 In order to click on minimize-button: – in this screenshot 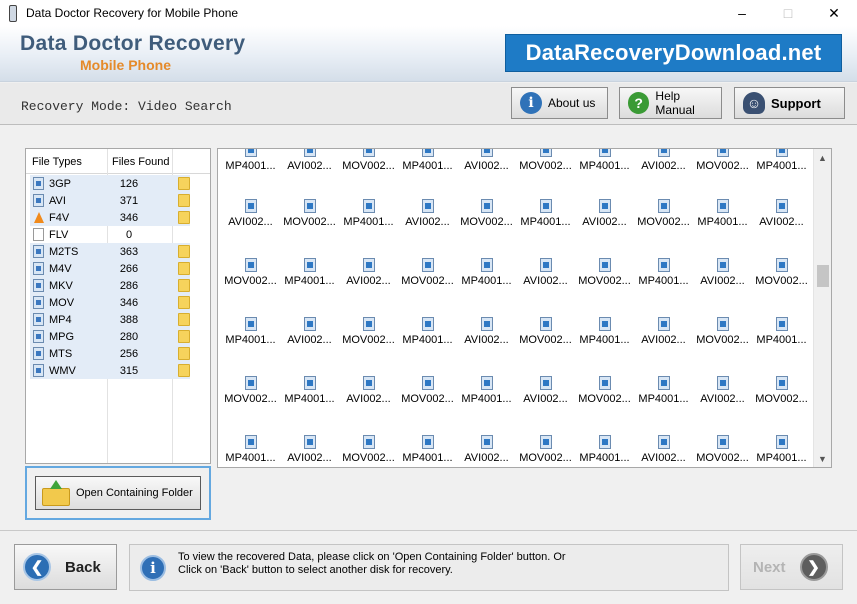, I will do `click(742, 13)`.